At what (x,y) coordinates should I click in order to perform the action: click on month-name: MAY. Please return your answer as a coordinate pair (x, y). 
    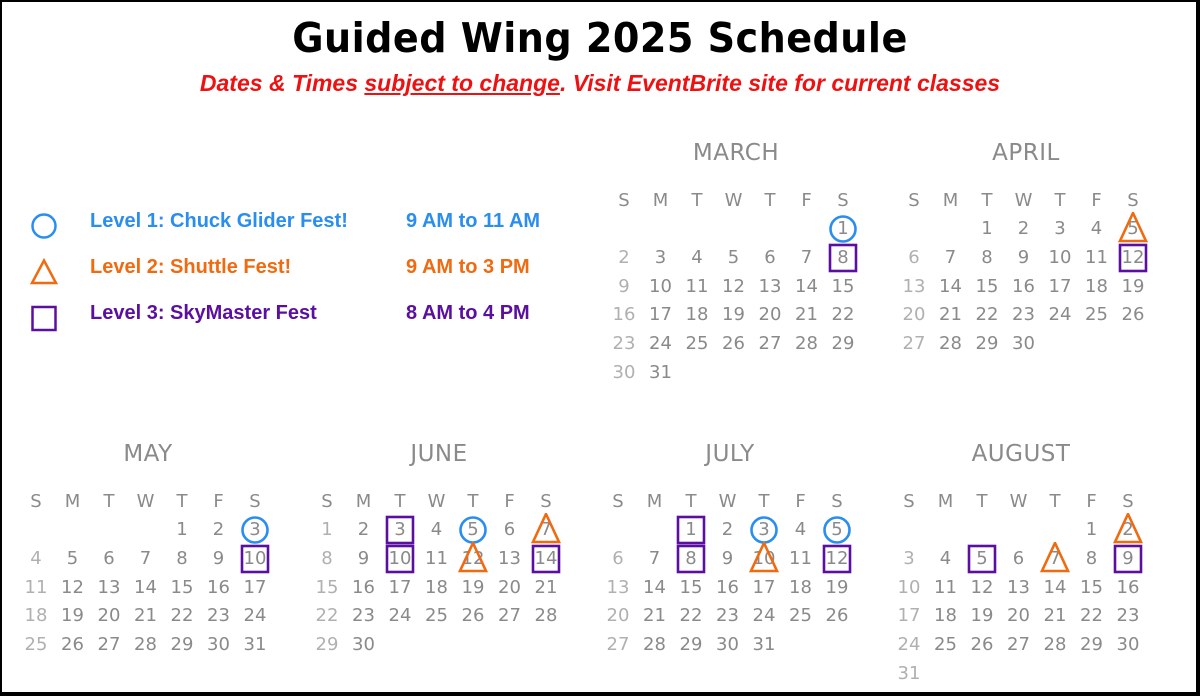
    Looking at the image, I should click on (148, 454).